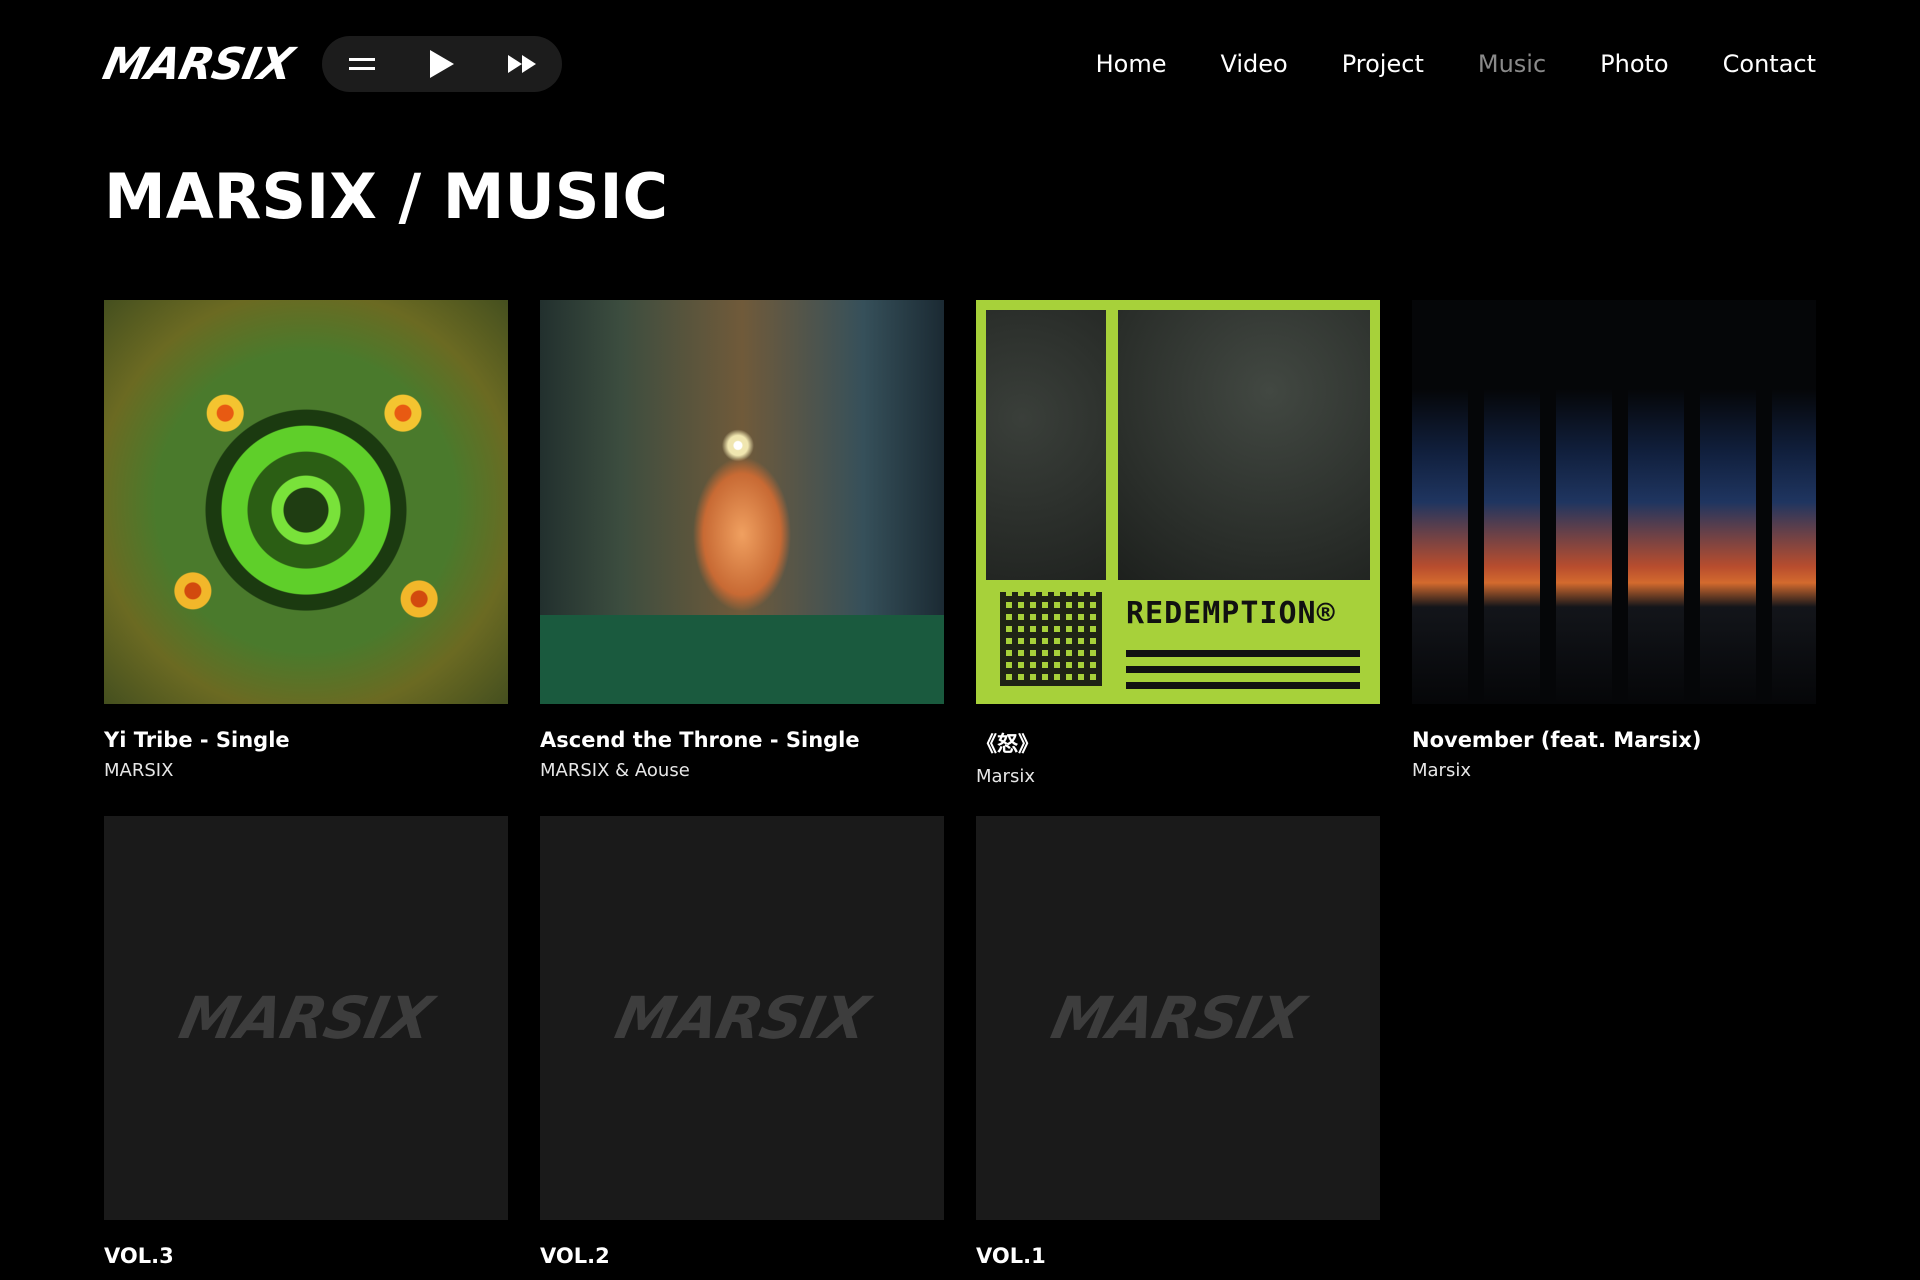  I want to click on next-track-button, so click(522, 64).